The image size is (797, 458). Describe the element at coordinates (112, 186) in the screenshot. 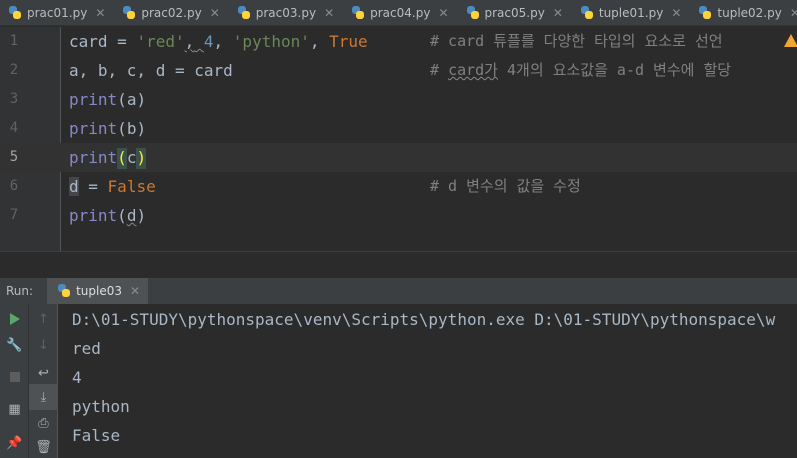

I see `code-text: d = False` at that location.